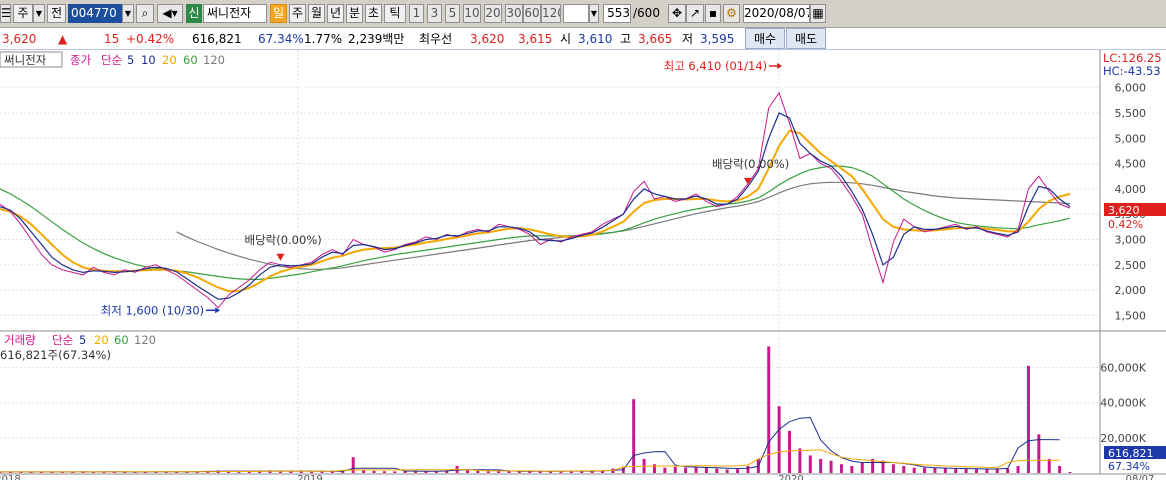 This screenshot has height=480, width=1166. What do you see at coordinates (101, 340) in the screenshot?
I see `volume-legend-ma20: 20` at bounding box center [101, 340].